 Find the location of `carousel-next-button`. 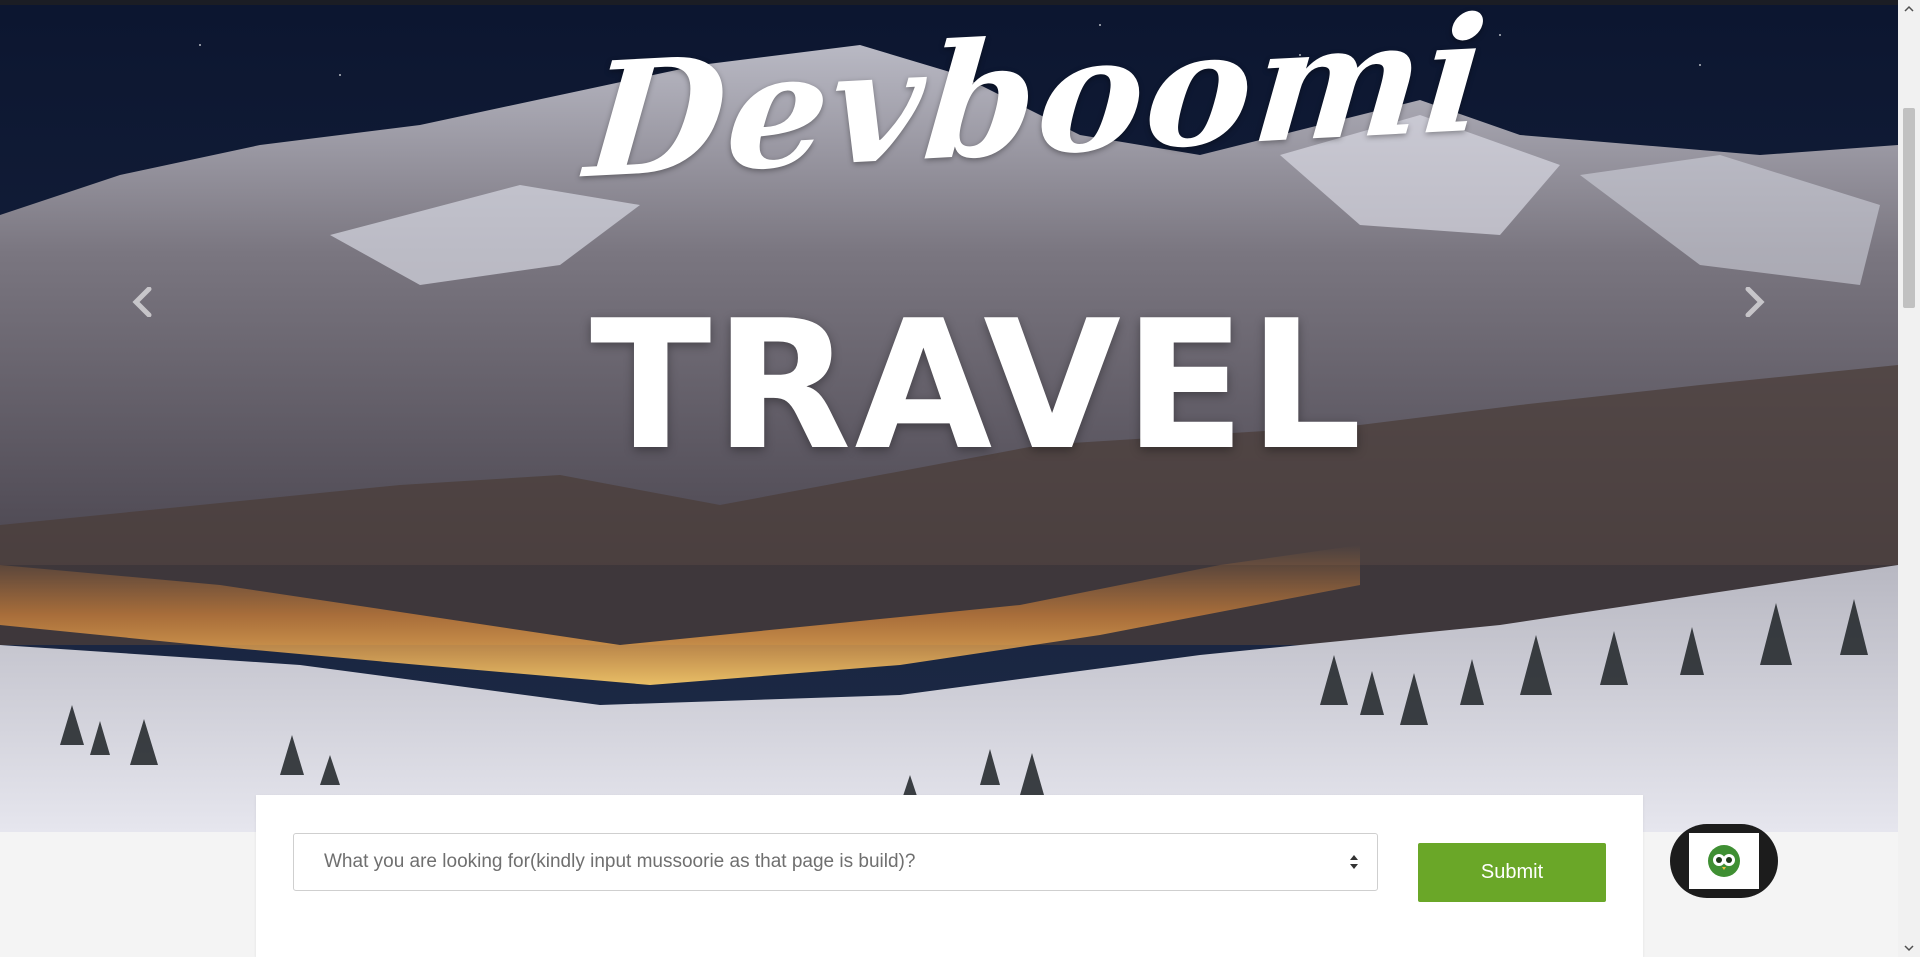

carousel-next-button is located at coordinates (1755, 302).